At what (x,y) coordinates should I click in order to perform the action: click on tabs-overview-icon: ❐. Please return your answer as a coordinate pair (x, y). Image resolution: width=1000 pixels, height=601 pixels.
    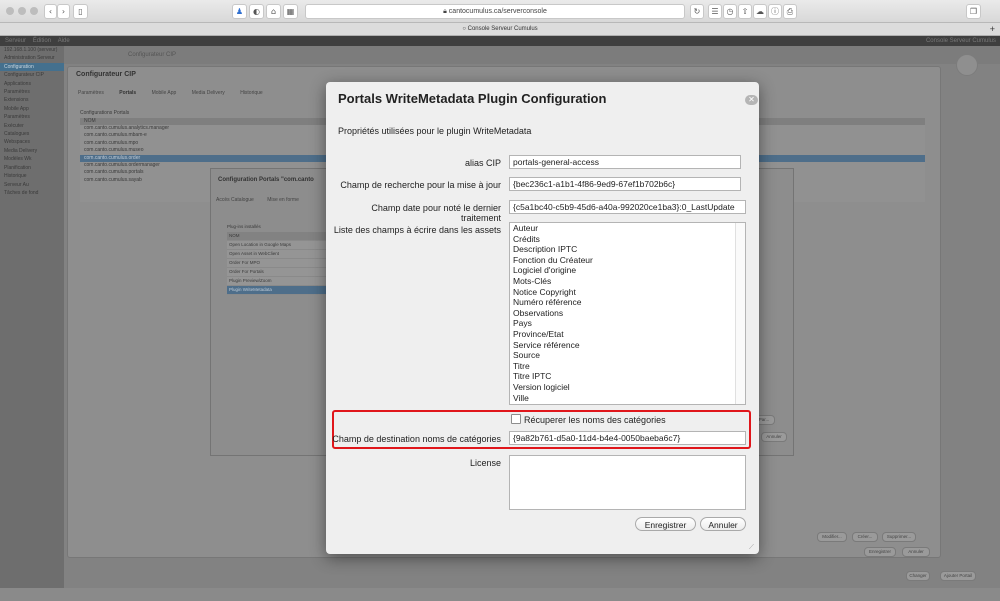
    Looking at the image, I should click on (973, 11).